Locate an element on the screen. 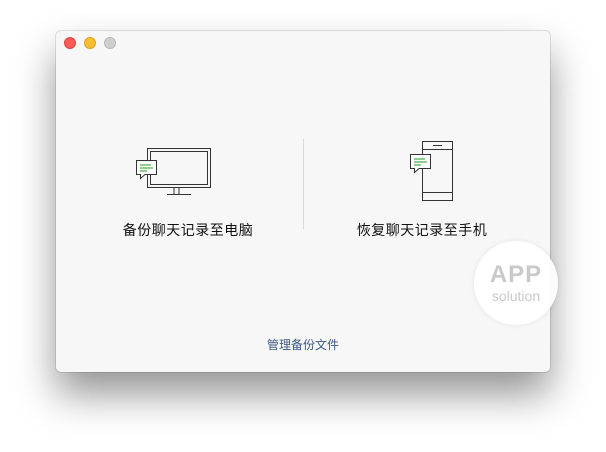  watermark-app-text: APP is located at coordinates (516, 274).